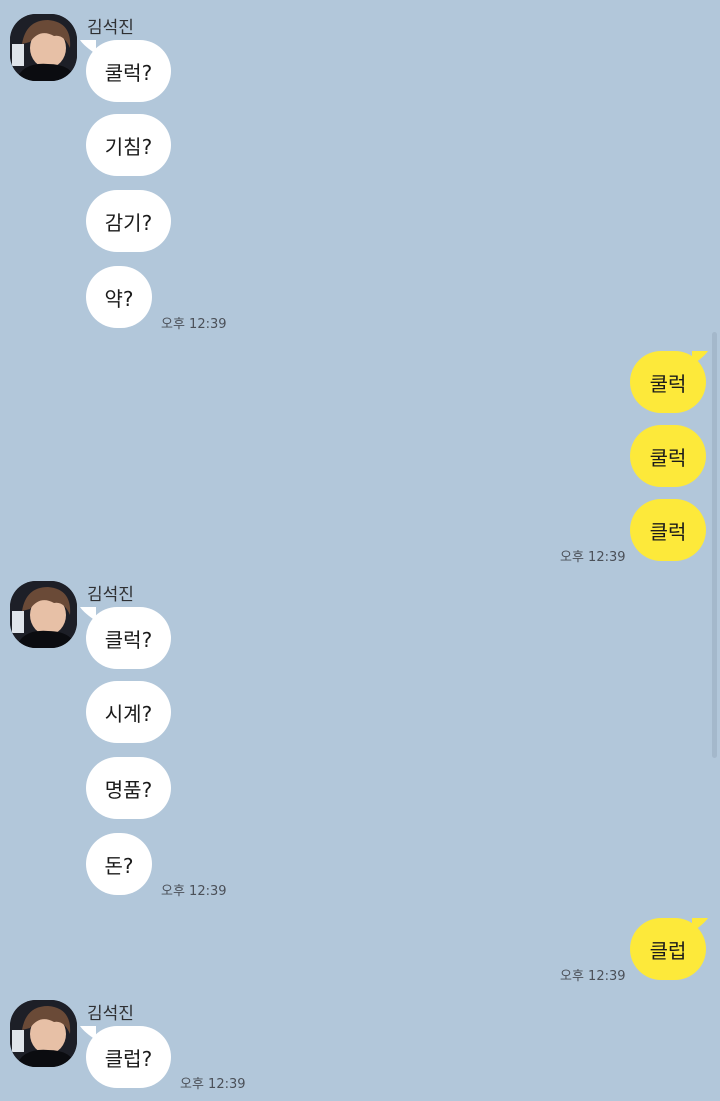  Describe the element at coordinates (668, 949) in the screenshot. I see `message-bubble: 클럽` at that location.